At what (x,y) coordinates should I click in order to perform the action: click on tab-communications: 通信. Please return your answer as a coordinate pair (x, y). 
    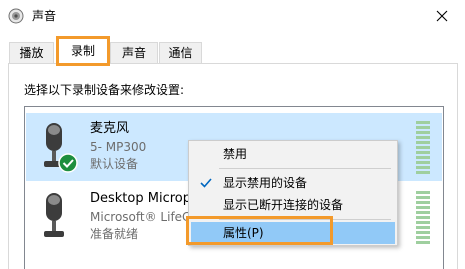
    Looking at the image, I should click on (180, 53).